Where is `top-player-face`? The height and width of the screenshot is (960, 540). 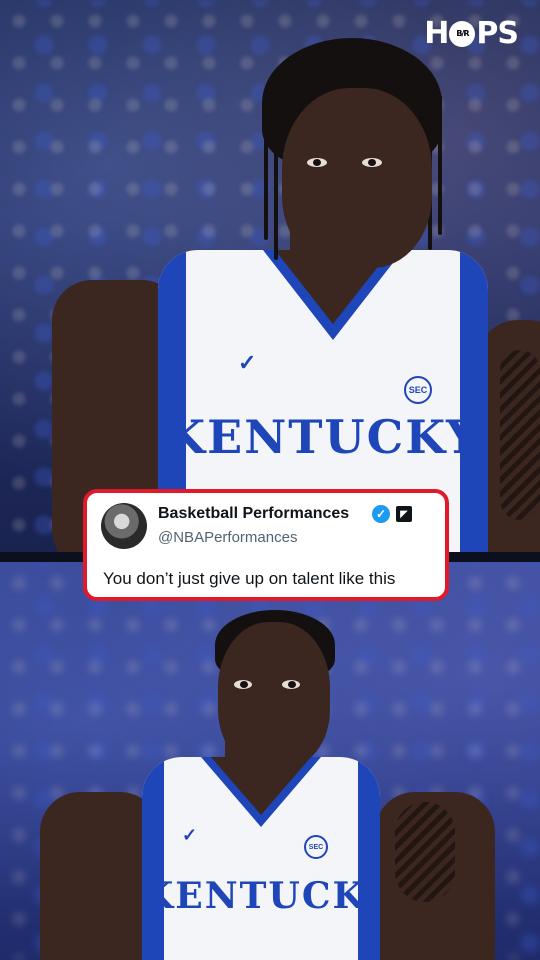 top-player-face is located at coordinates (357, 178).